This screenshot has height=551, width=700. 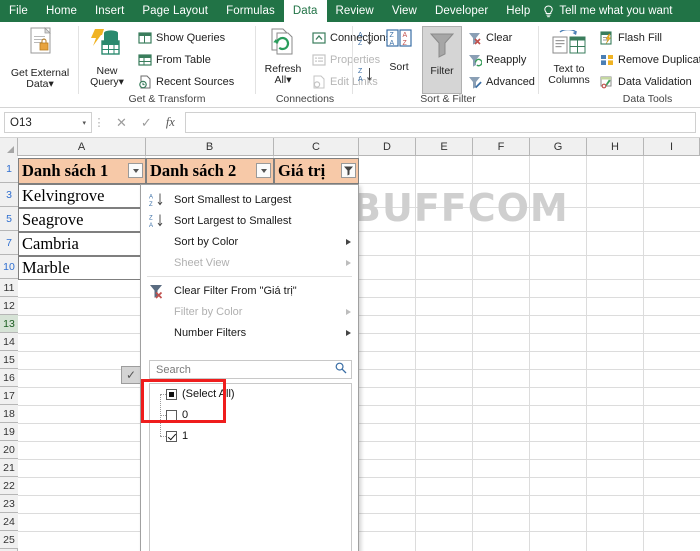 What do you see at coordinates (249, 241) in the screenshot?
I see `menu-item-sort-by-color: Sort by Color` at bounding box center [249, 241].